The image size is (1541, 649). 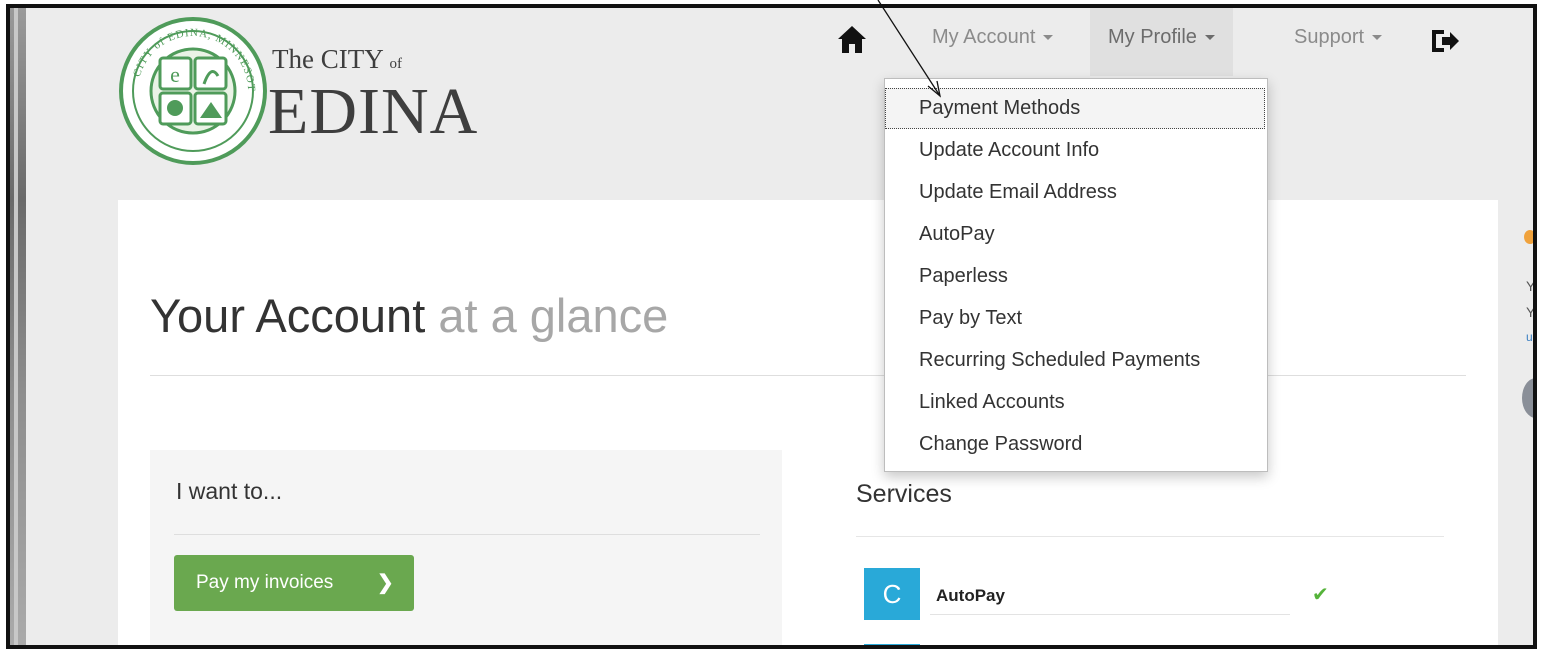 What do you see at coordinates (999, 108) in the screenshot?
I see `menu-item-payment-methods: Payment Methods` at bounding box center [999, 108].